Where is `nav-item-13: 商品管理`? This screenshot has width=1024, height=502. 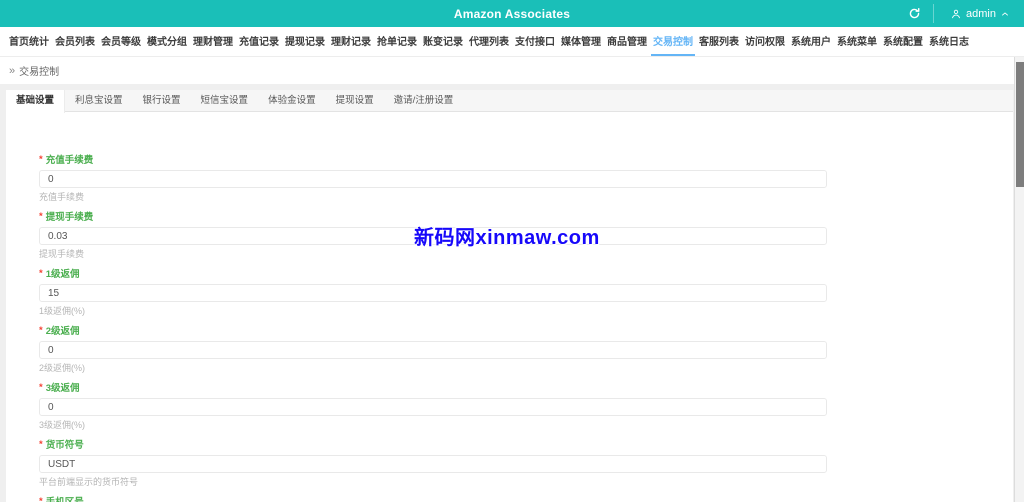
nav-item-13: 商品管理 is located at coordinates (627, 41).